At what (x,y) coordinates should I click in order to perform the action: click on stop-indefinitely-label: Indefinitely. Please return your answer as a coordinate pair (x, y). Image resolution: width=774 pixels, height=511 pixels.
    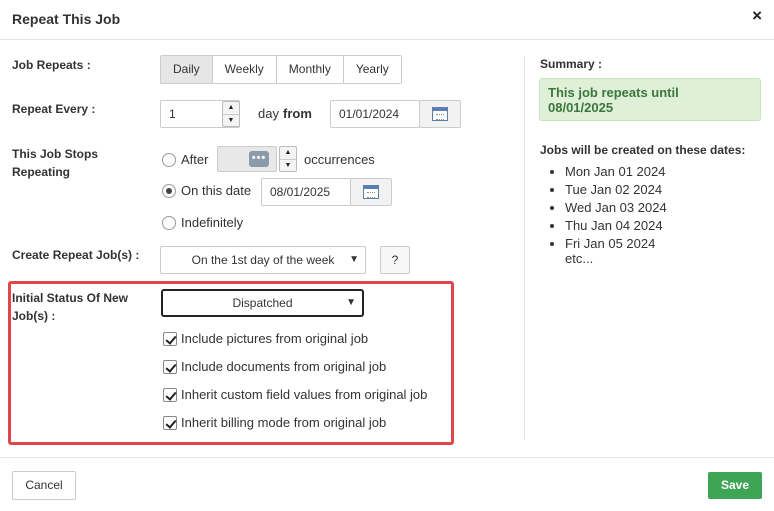
    Looking at the image, I should click on (212, 222).